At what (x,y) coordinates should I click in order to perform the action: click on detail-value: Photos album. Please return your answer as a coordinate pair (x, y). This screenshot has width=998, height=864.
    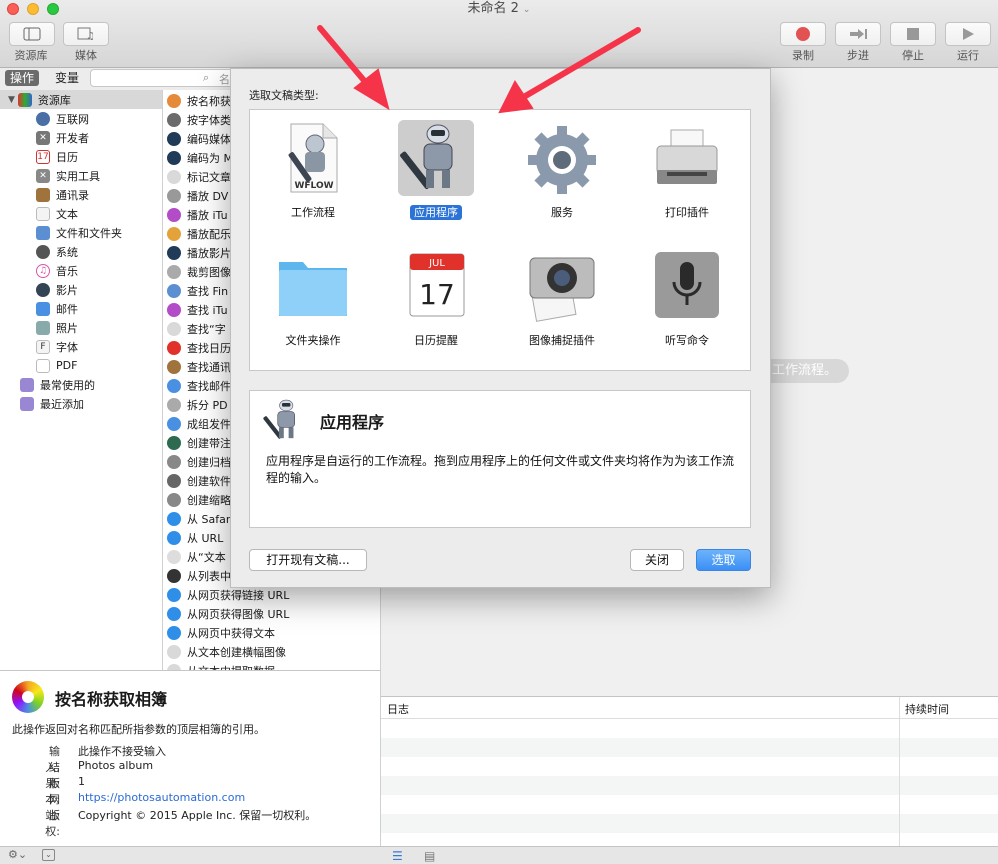
    Looking at the image, I should click on (116, 765).